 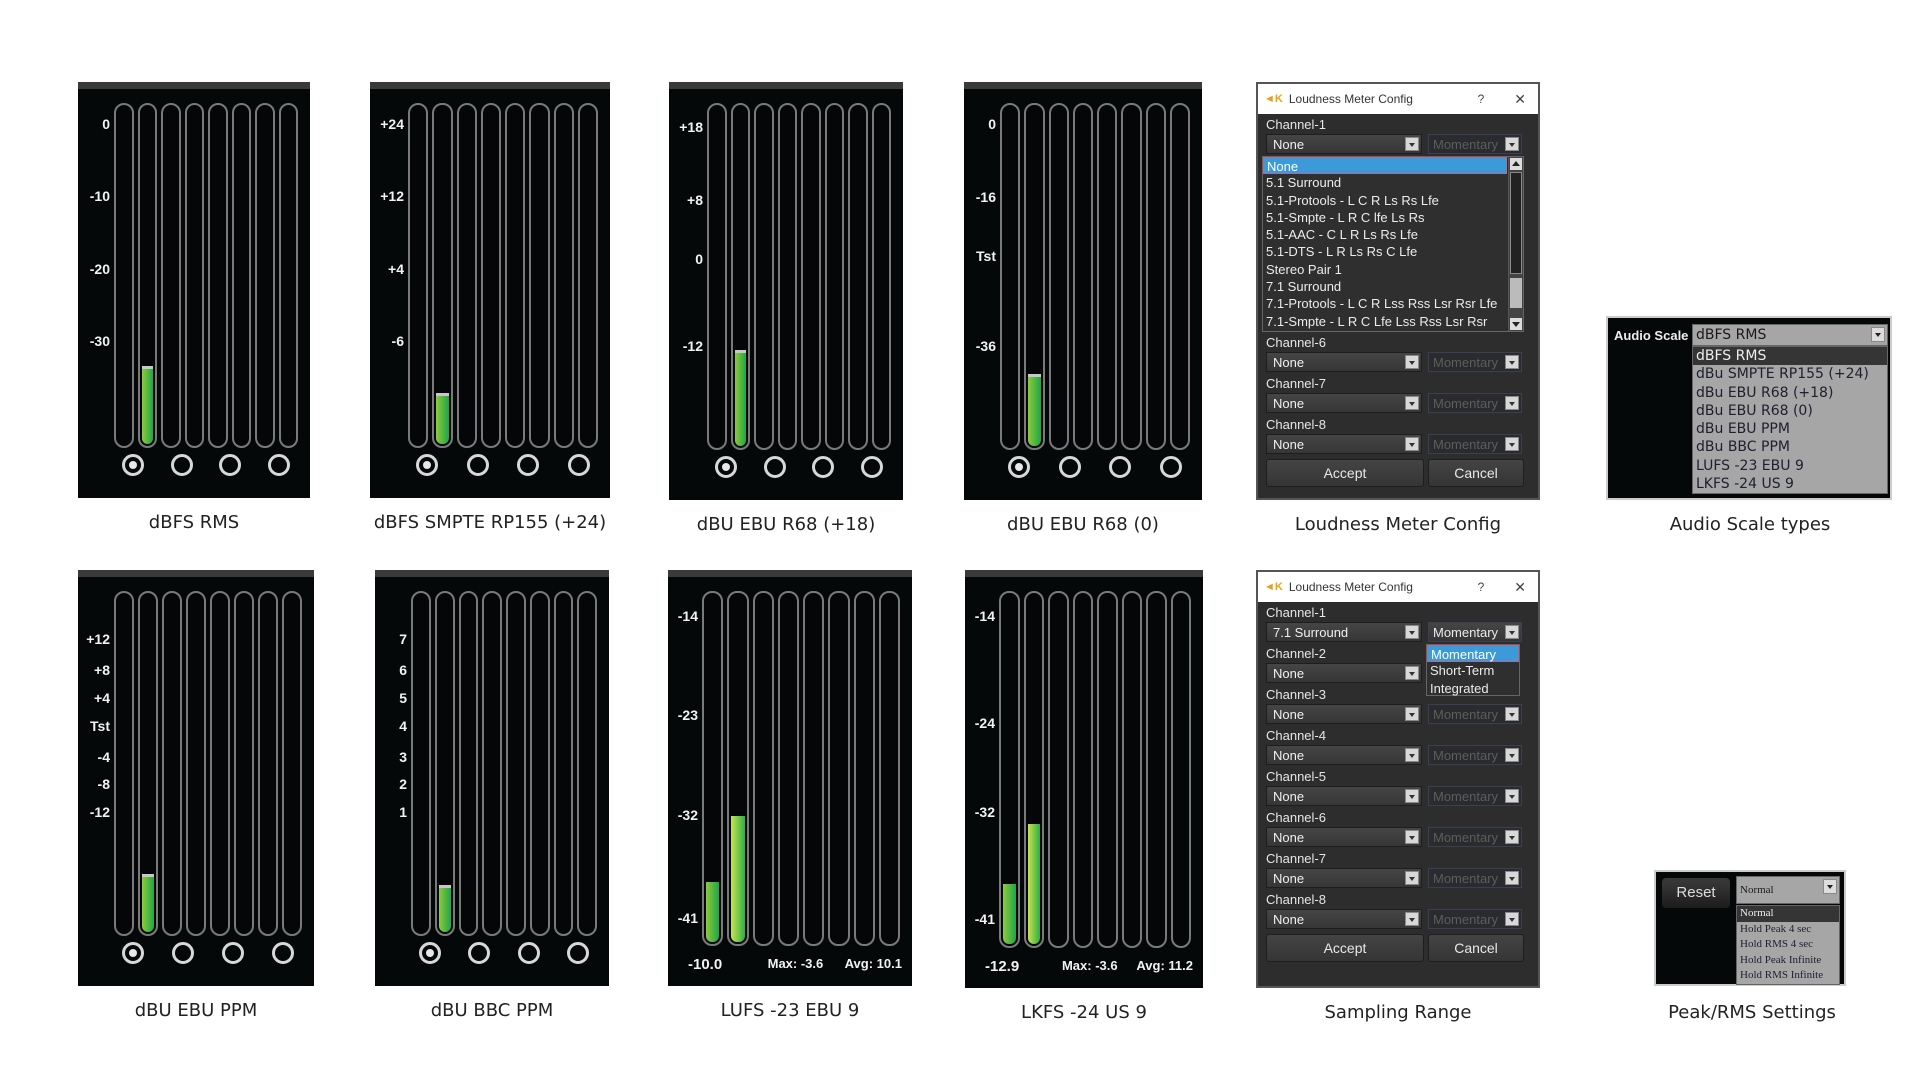 What do you see at coordinates (1385, 166) in the screenshot?
I see `layout-option: None` at bounding box center [1385, 166].